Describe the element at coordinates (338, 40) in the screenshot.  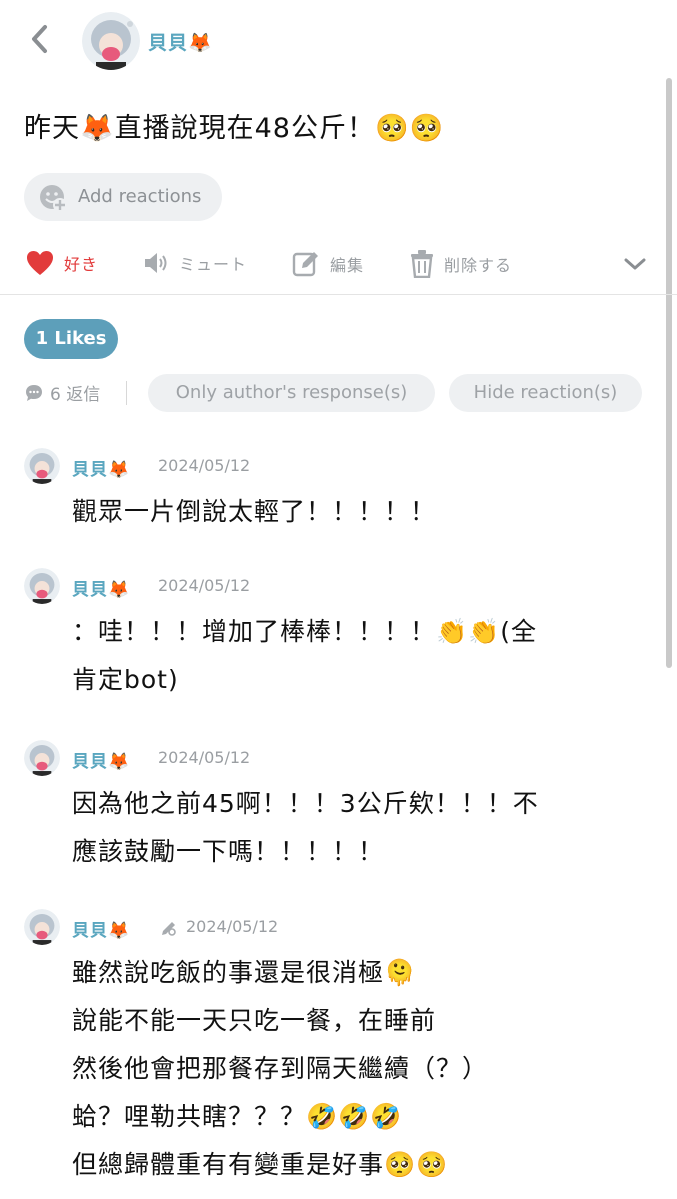
I see `post-header: 貝貝🦊` at that location.